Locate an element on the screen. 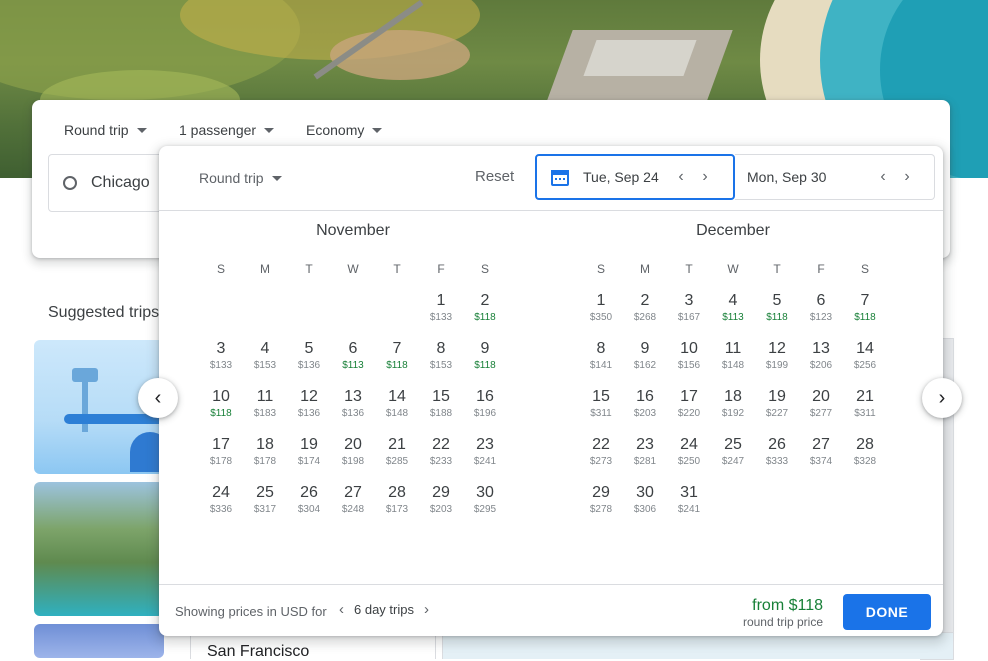  day-cell: 25 $247 is located at coordinates (733, 460).